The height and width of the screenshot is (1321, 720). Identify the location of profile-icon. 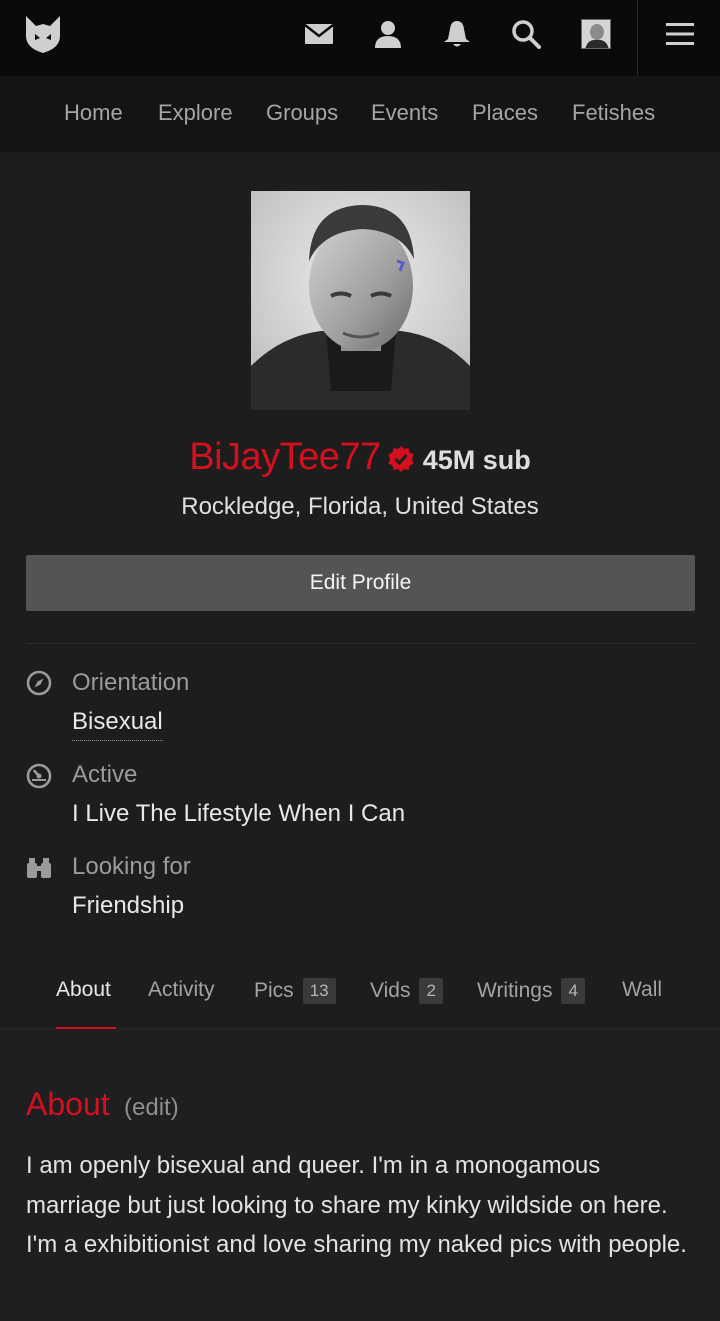
(388, 34).